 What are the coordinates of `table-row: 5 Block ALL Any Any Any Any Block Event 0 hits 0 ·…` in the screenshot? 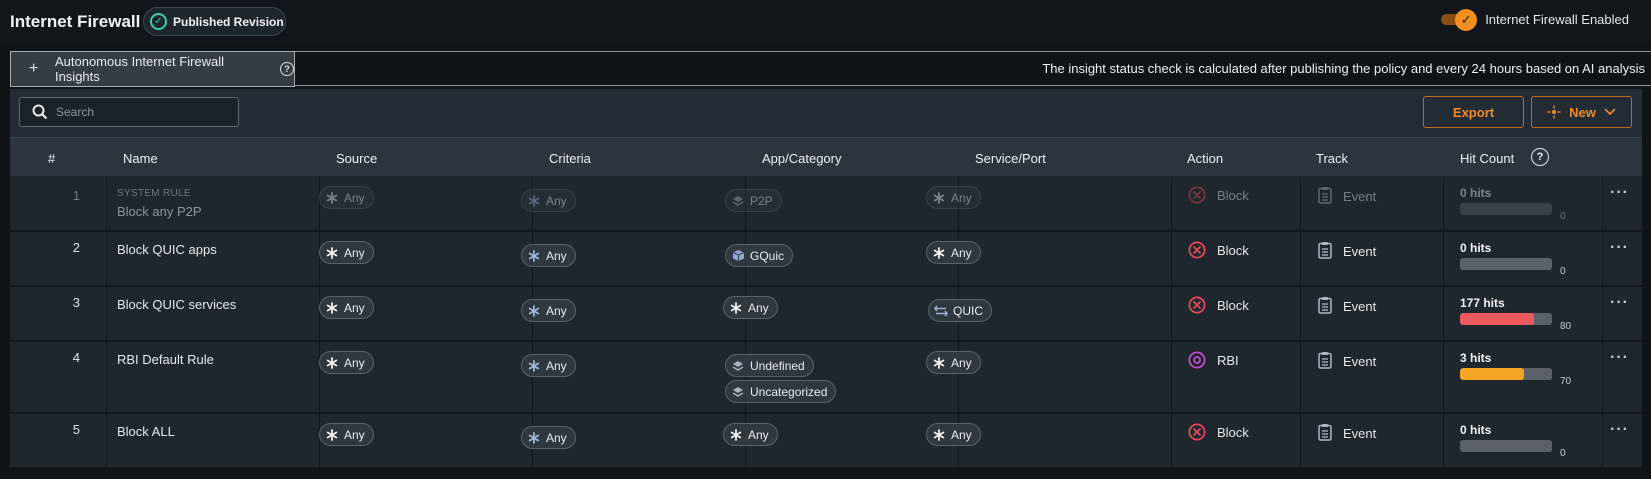 It's located at (826, 441).